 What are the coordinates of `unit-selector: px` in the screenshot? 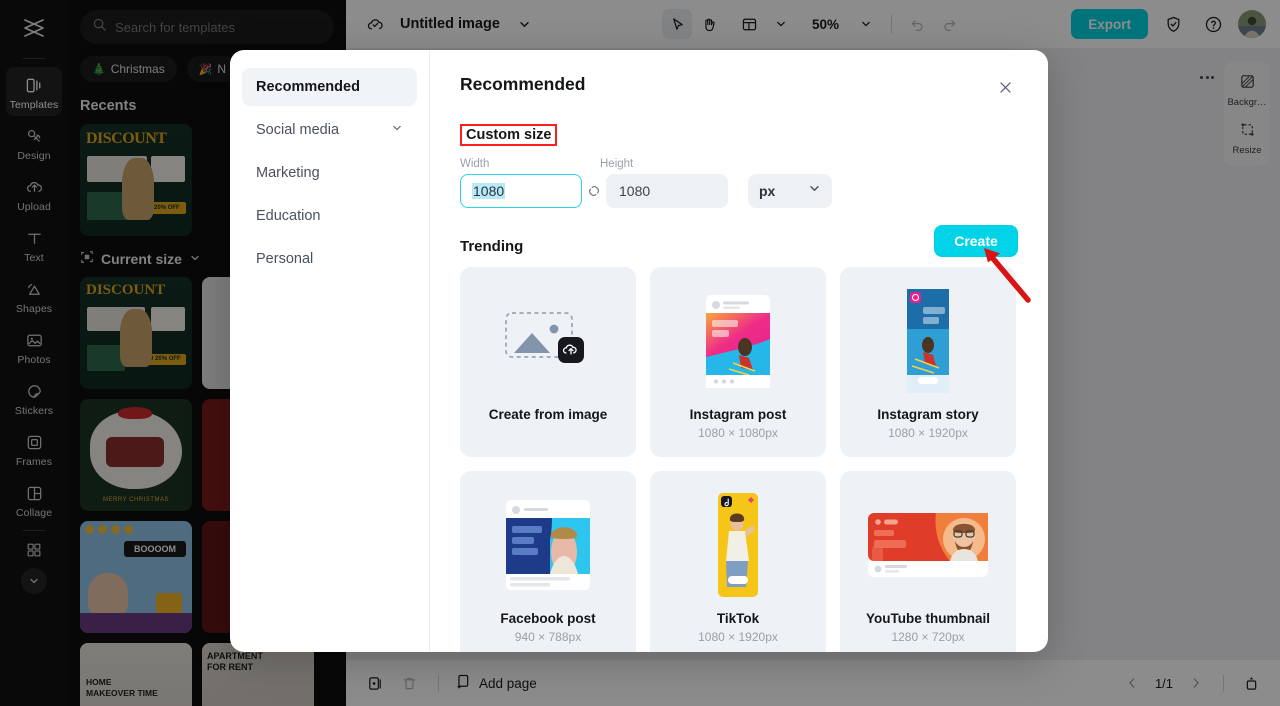 It's located at (790, 191).